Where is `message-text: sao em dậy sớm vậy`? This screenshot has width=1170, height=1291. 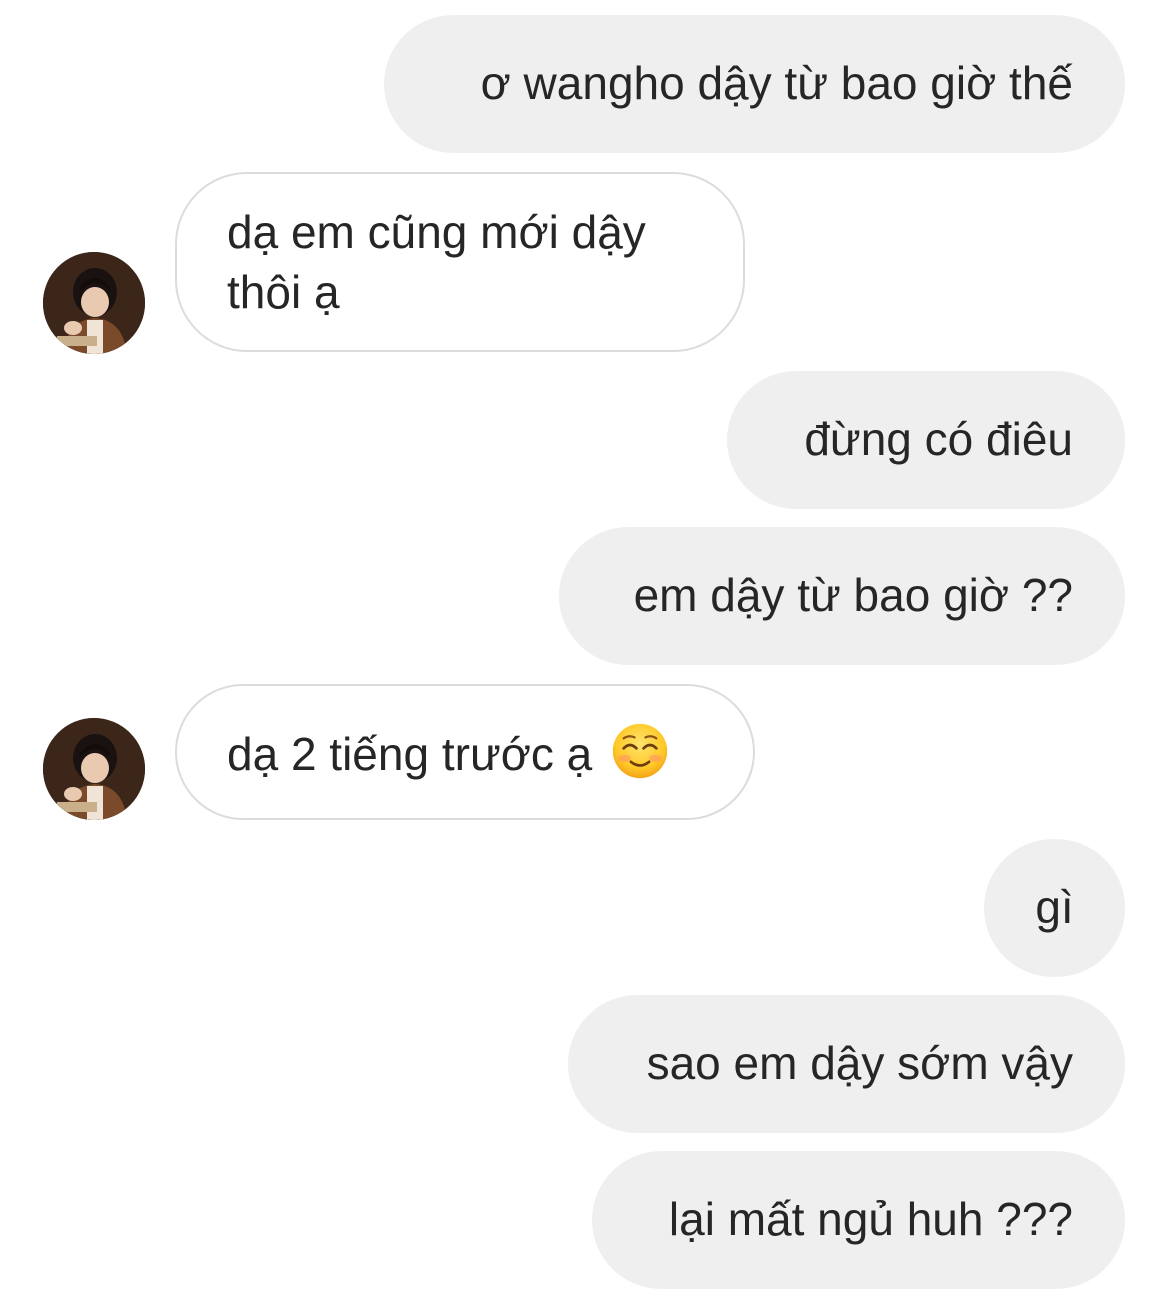
message-text: sao em dậy sớm vậy is located at coordinates (859, 1063).